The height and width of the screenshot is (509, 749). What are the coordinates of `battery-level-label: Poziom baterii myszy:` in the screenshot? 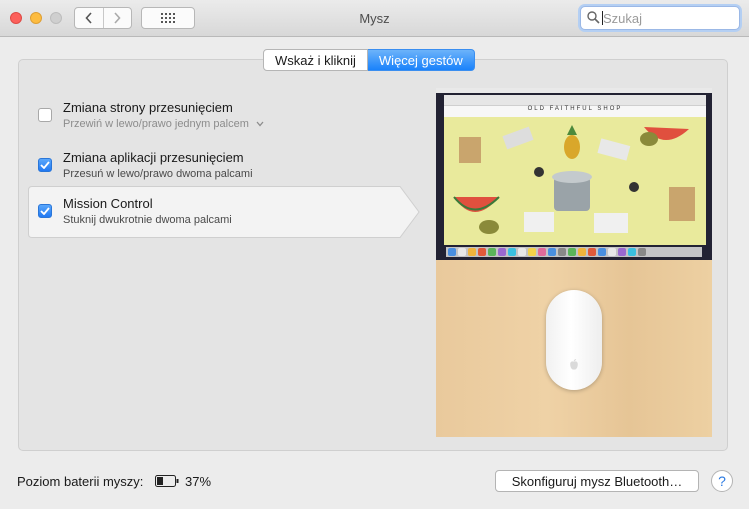 It's located at (80, 481).